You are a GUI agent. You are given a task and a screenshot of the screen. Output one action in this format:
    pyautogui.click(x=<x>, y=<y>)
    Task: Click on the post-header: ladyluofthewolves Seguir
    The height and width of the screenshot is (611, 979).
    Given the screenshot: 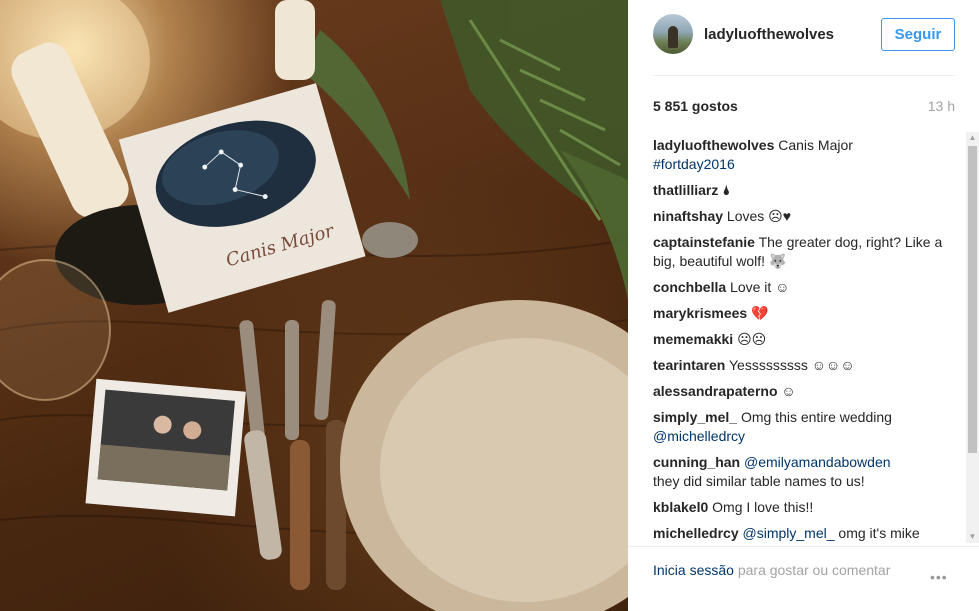 What is the action you would take?
    pyautogui.click(x=804, y=45)
    